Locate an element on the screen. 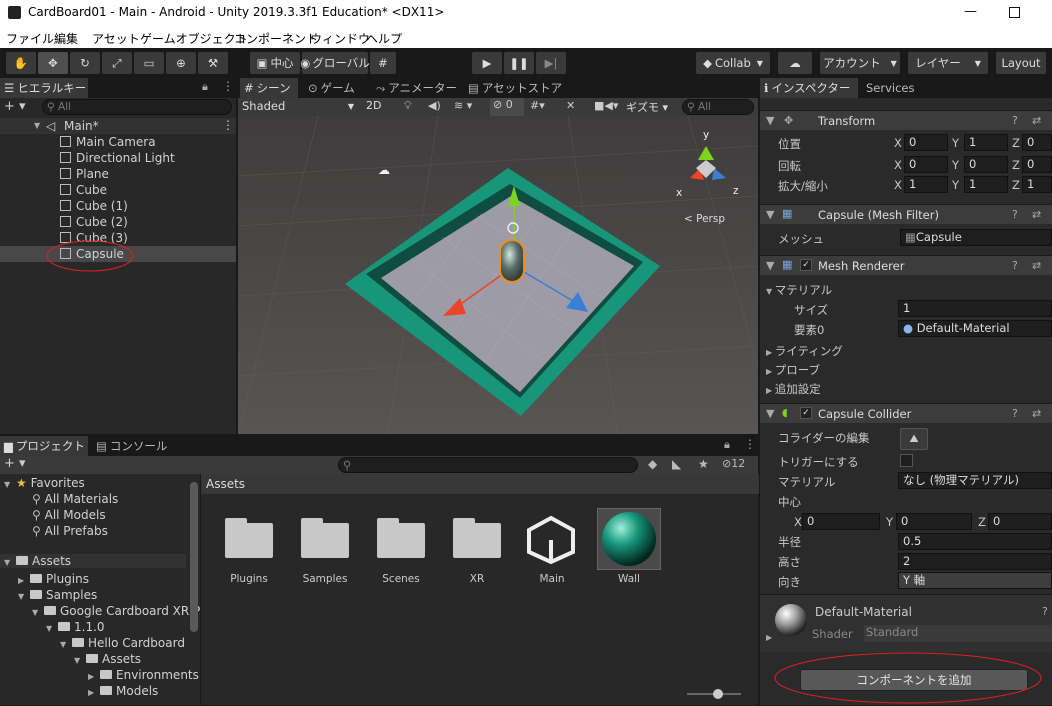 Image resolution: width=1052 pixels, height=706 pixels. hierarchy-search-input: ⚲ All is located at coordinates (137, 107).